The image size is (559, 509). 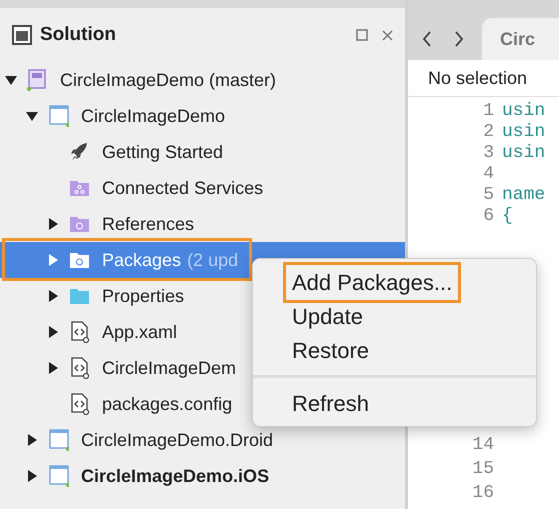 I want to click on tree-item-label: Connected Services, so click(x=183, y=188).